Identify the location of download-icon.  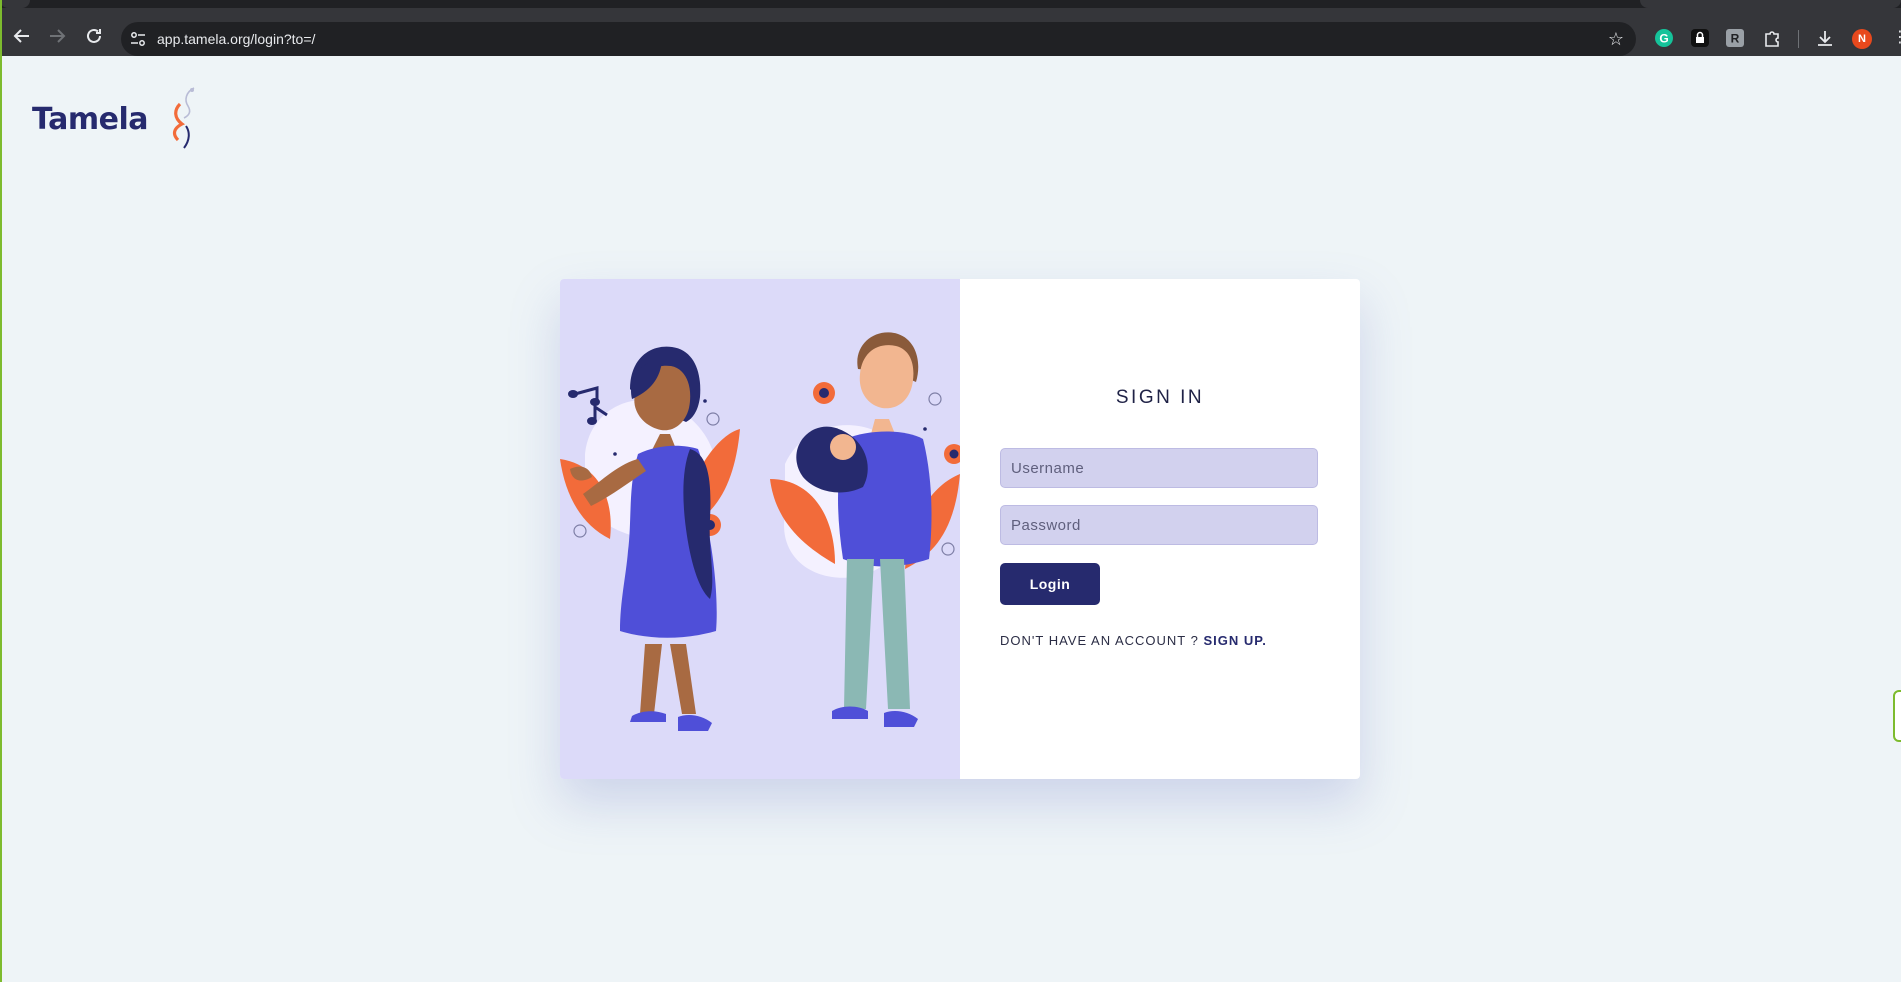
(1825, 38).